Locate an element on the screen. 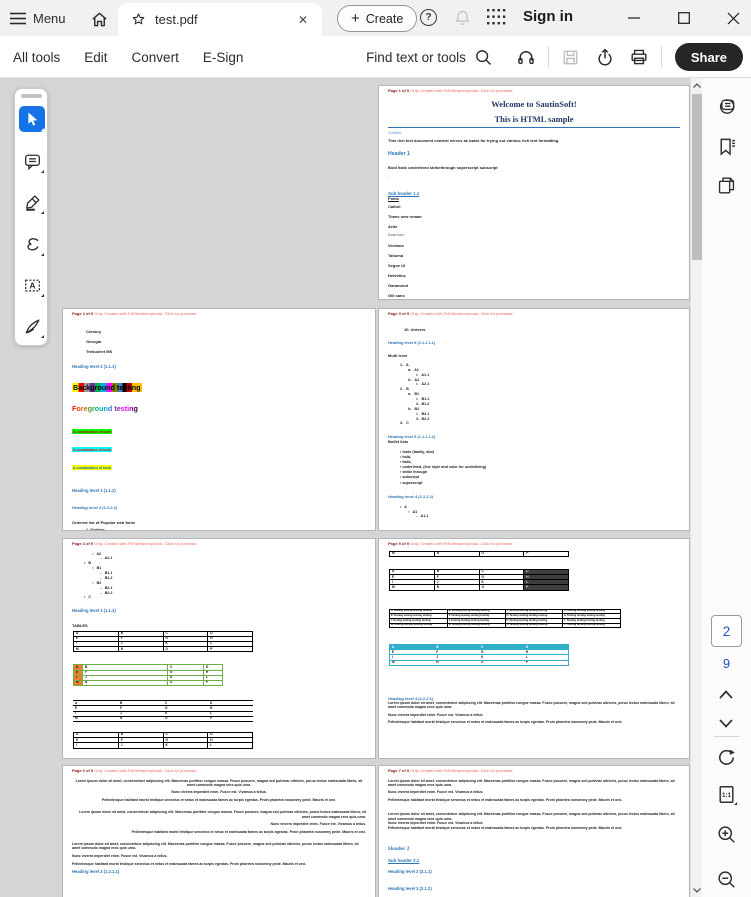  page-thumbnails-panel-button is located at coordinates (726, 185).